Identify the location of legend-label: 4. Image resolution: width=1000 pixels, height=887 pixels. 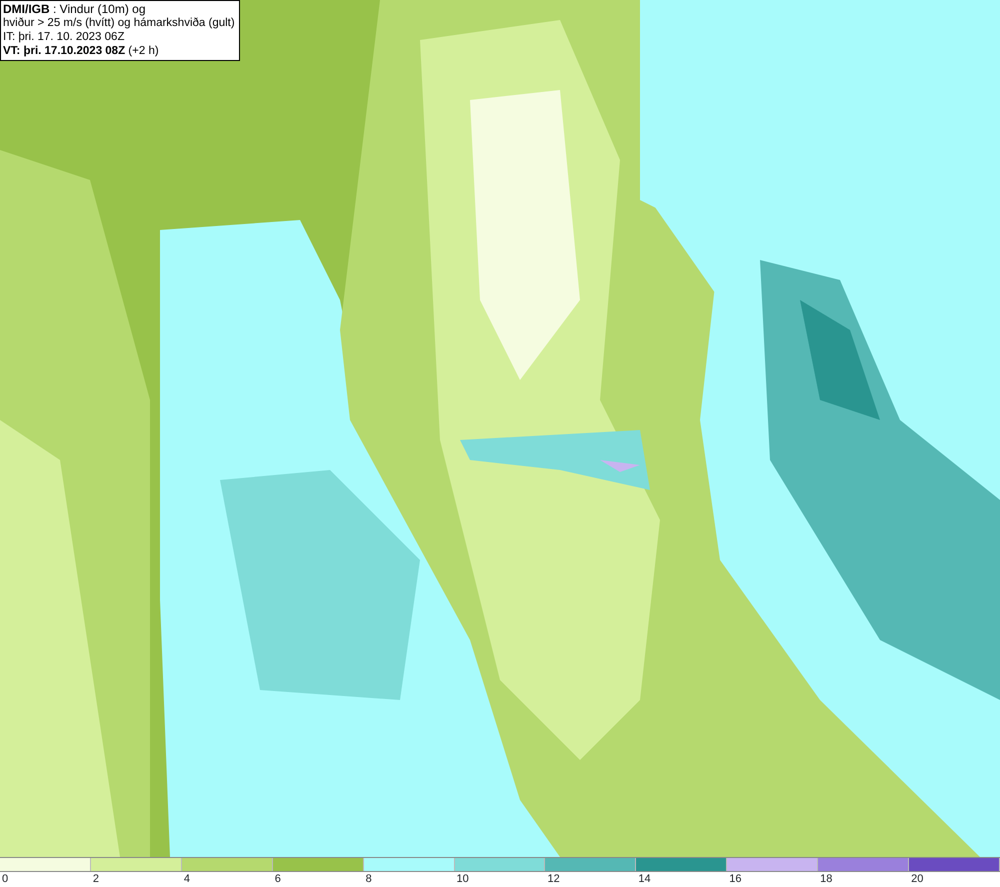
(187, 879).